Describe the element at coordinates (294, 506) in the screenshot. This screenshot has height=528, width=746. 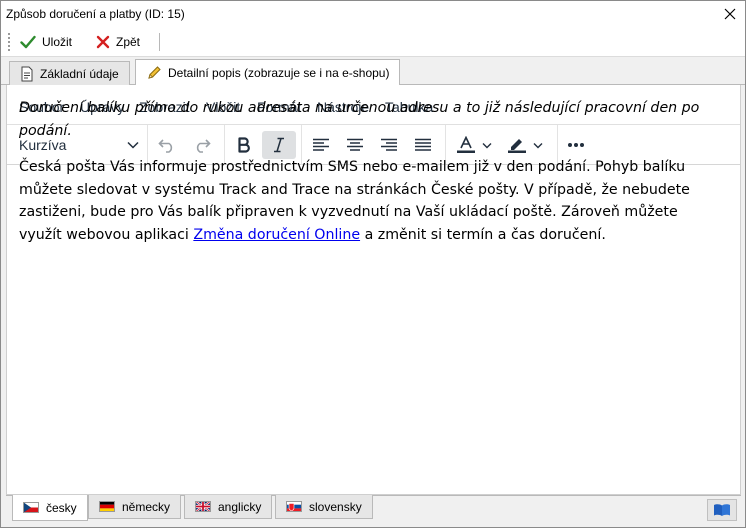
I see `slovak-flag-icon` at that location.